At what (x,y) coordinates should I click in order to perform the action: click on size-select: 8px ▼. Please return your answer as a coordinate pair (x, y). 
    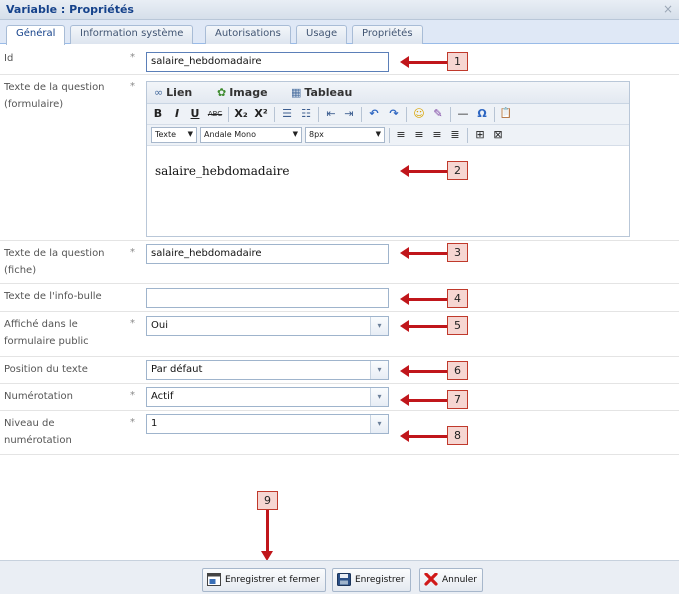
    Looking at the image, I should click on (345, 135).